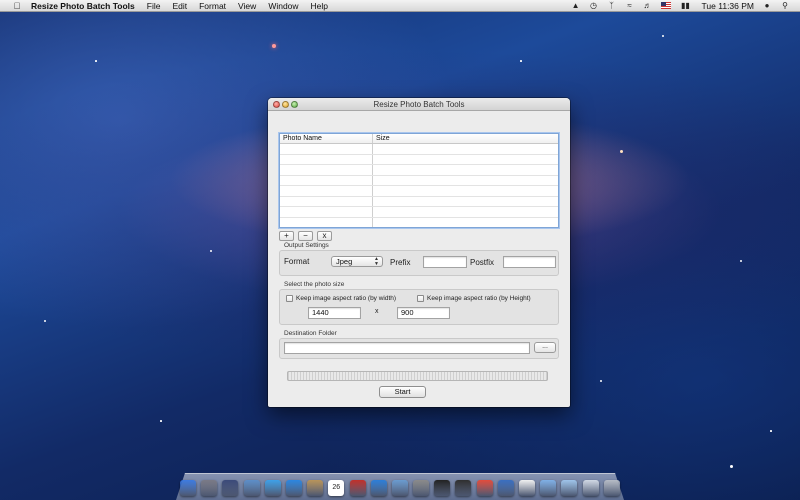 Image resolution: width=800 pixels, height=500 pixels. What do you see at coordinates (576, 5) in the screenshot?
I see `notification-icon: ▲` at bounding box center [576, 5].